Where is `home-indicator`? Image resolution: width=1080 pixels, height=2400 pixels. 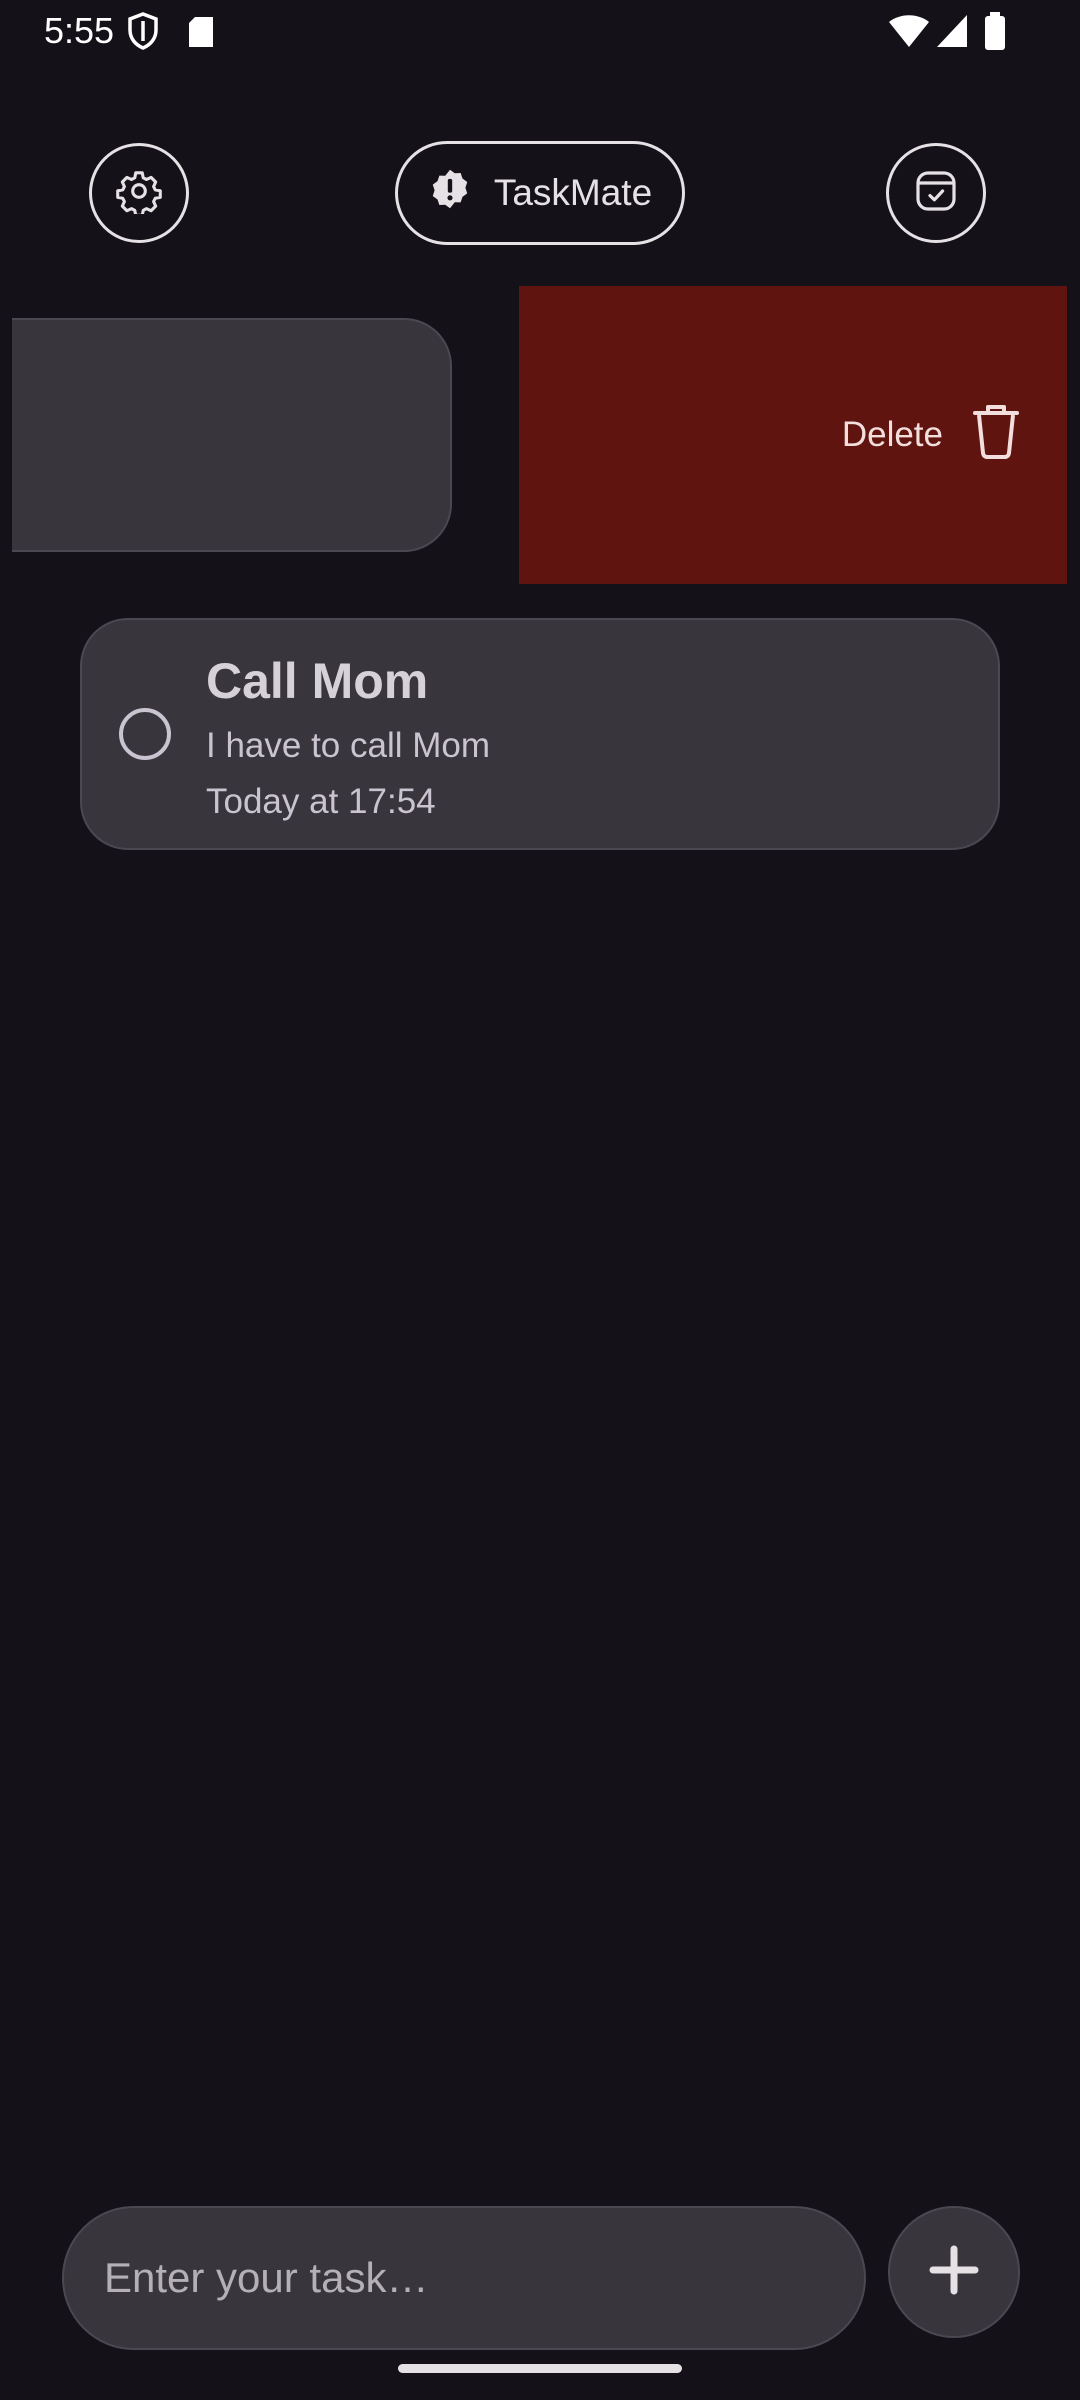
home-indicator is located at coordinates (540, 2368).